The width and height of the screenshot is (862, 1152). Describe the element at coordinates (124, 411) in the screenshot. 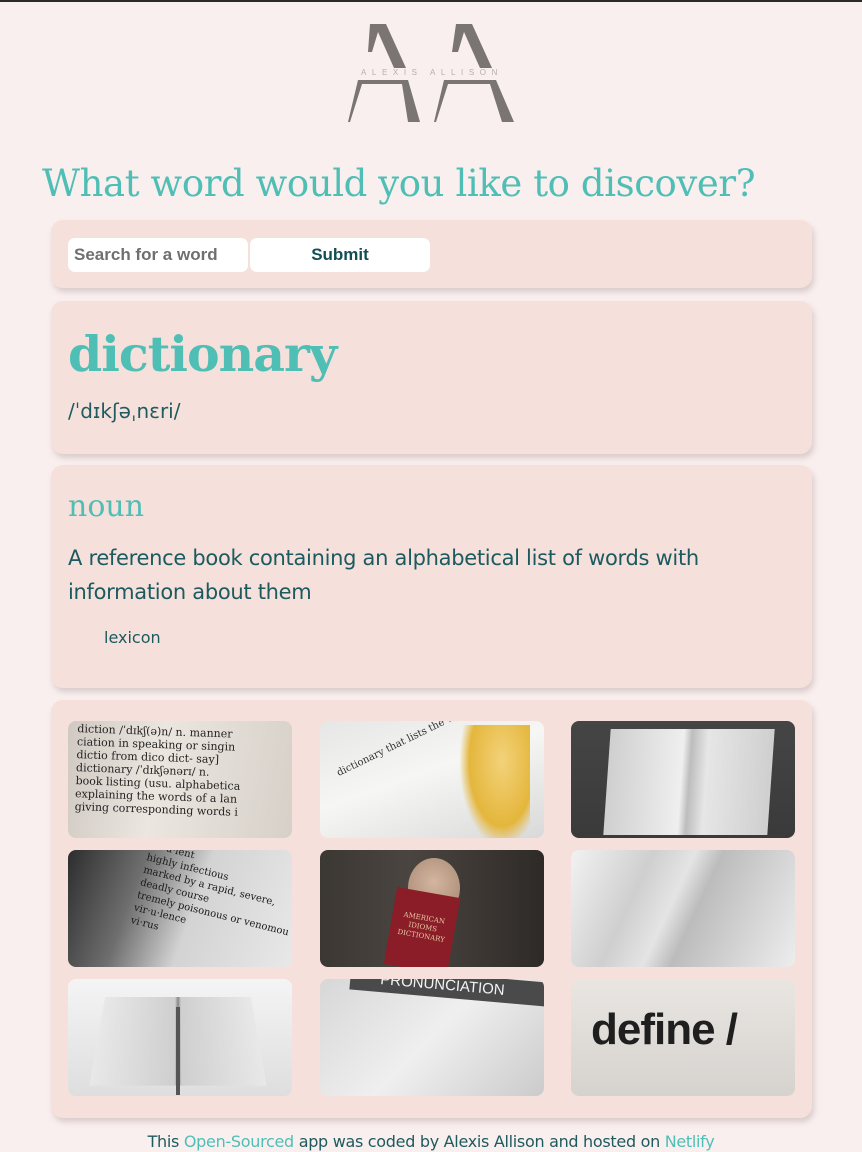

I see `phonetic: /ˈdɪkʃəˌnɛri/` at that location.